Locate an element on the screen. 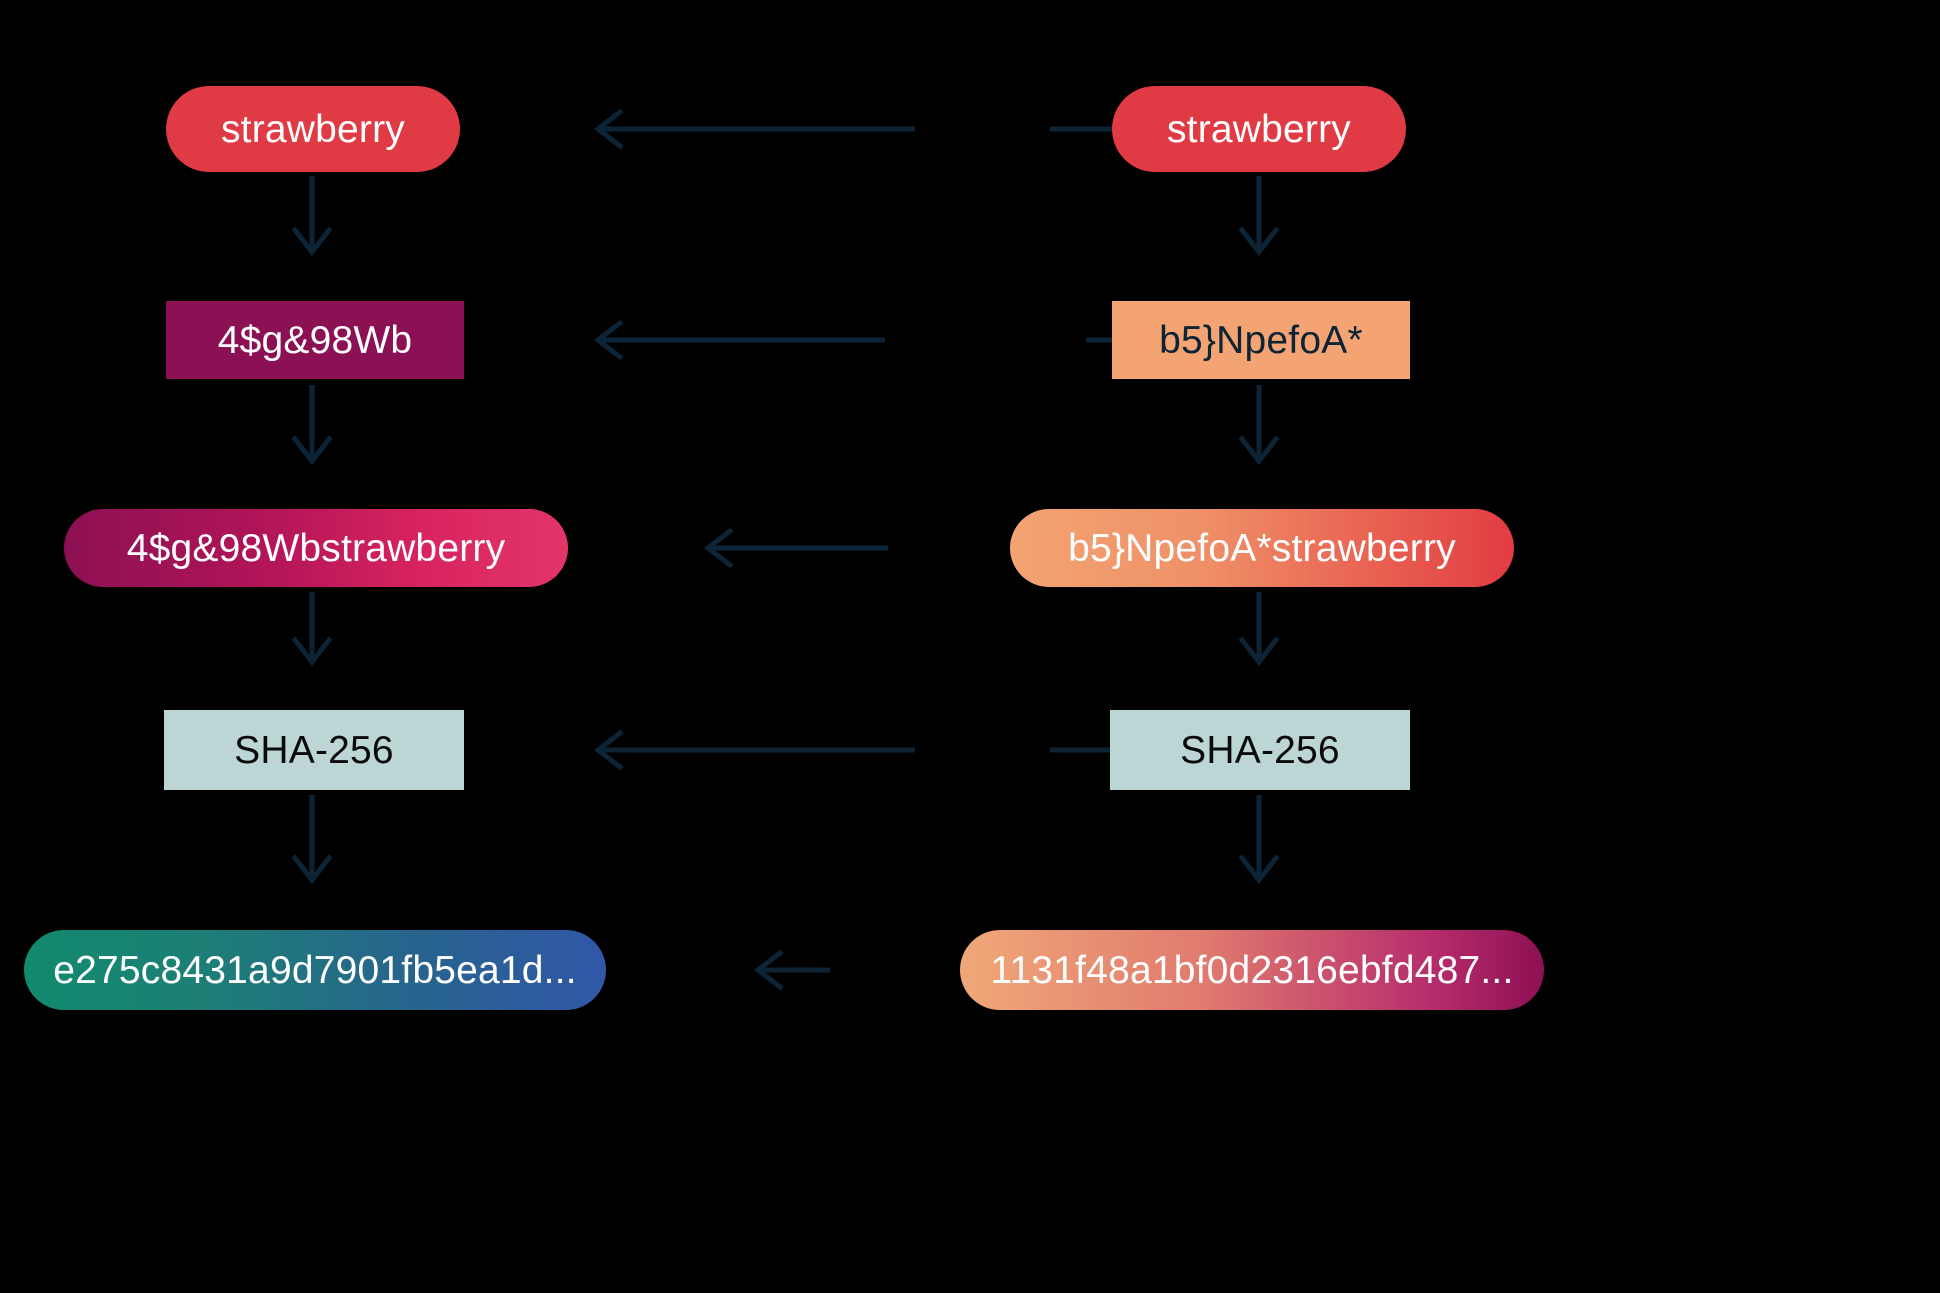  arrow-row1-to-left is located at coordinates (754, 129).